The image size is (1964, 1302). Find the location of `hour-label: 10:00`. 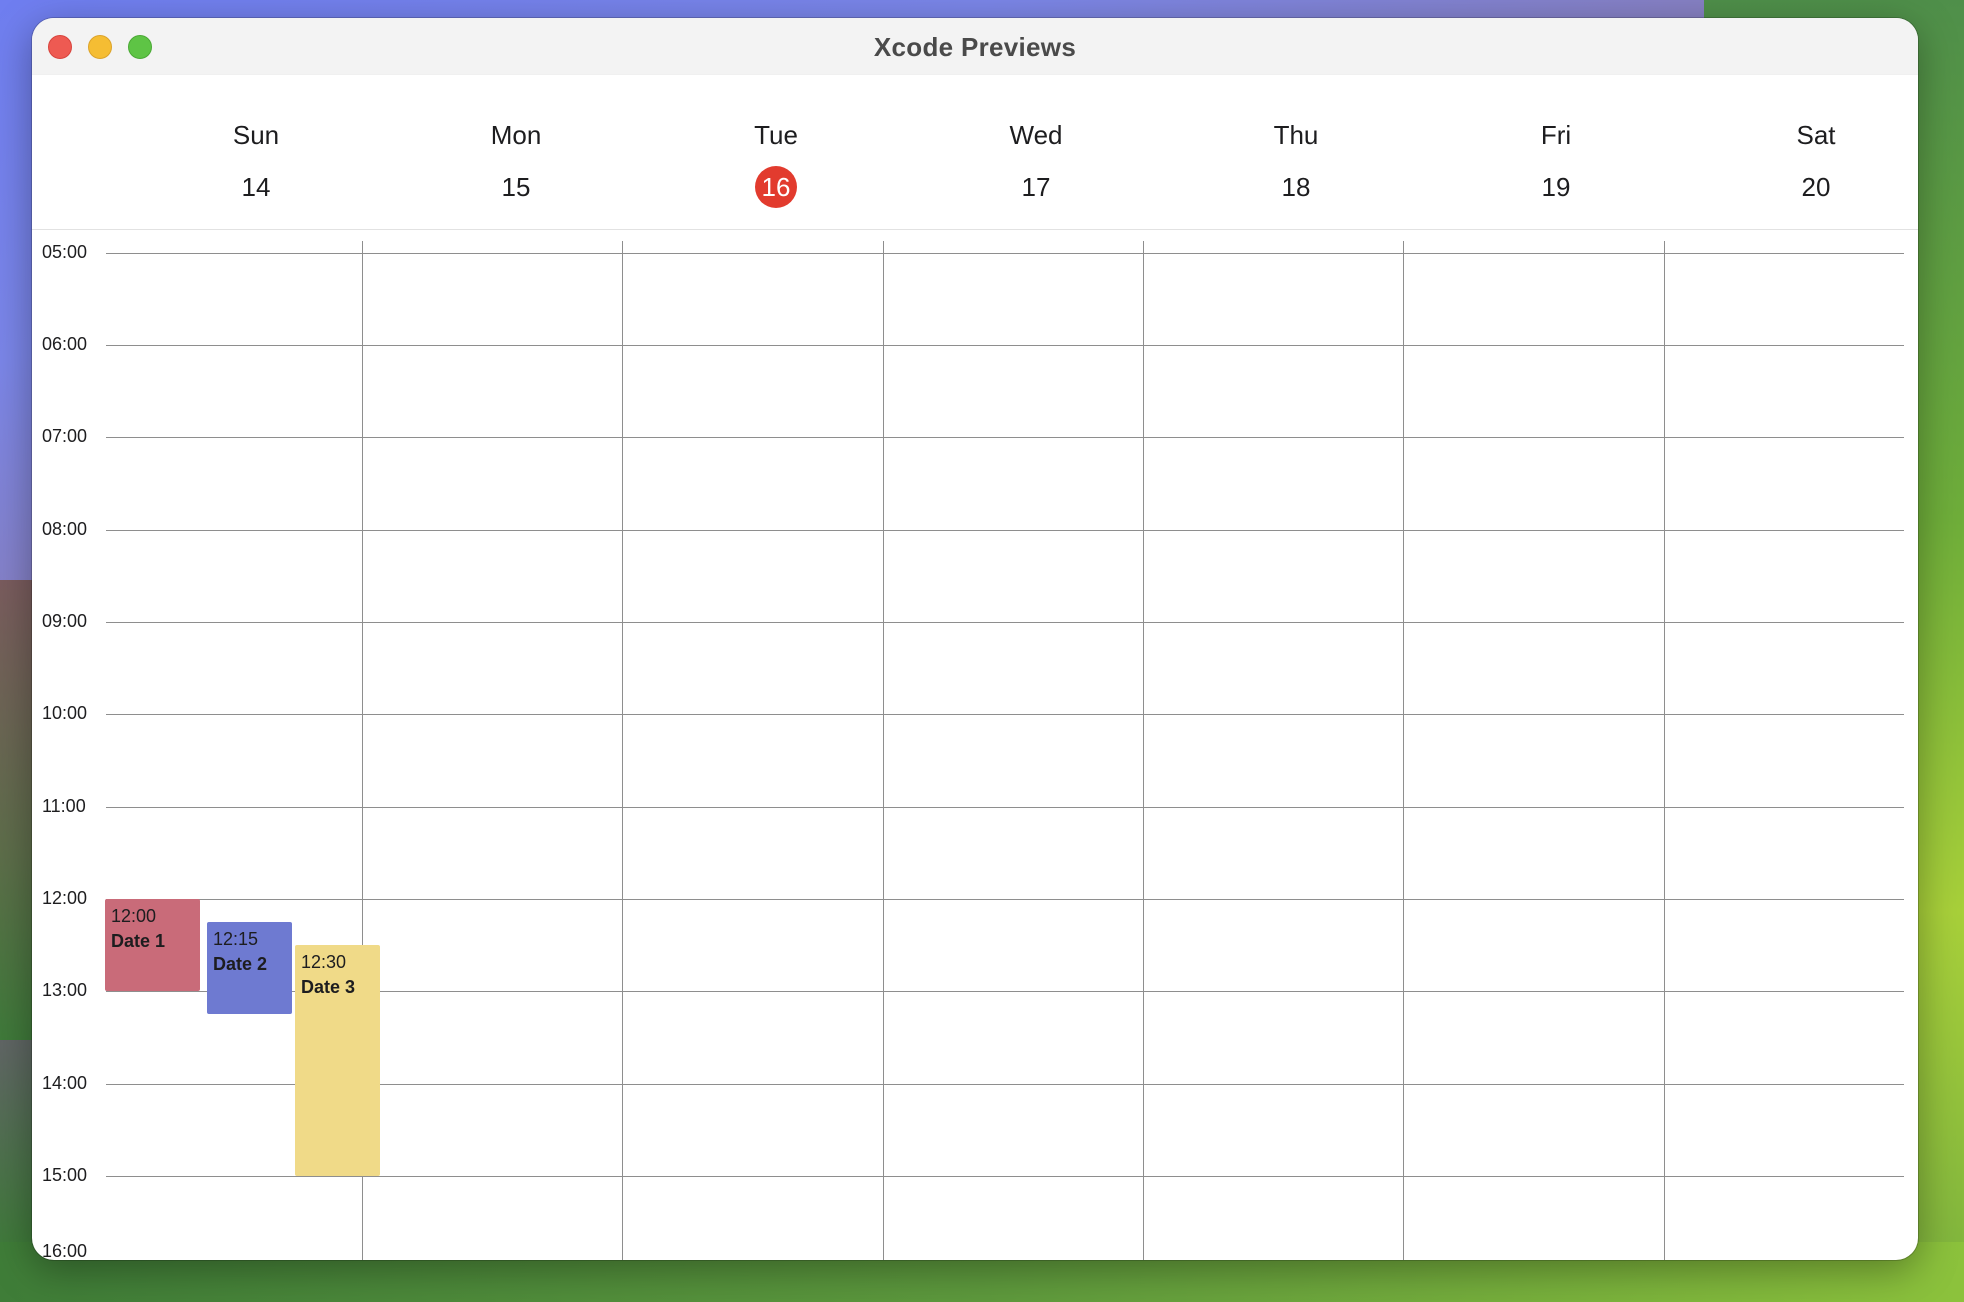

hour-label: 10:00 is located at coordinates (65, 713).